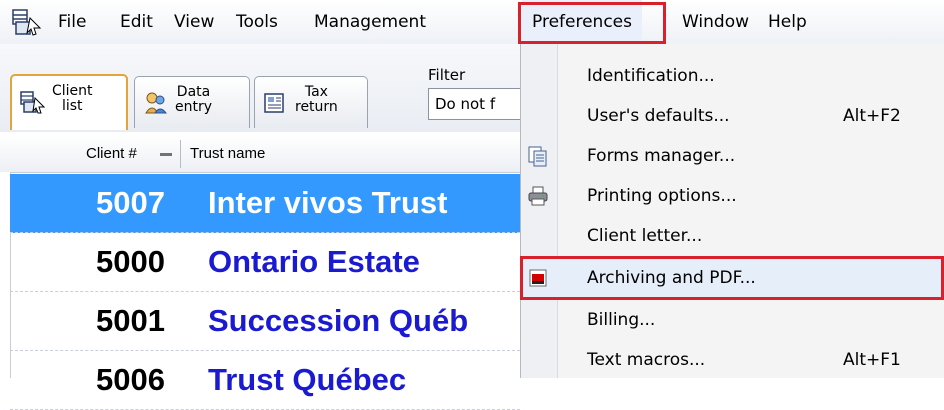 This screenshot has height=410, width=944. I want to click on data-entry-icon, so click(156, 103).